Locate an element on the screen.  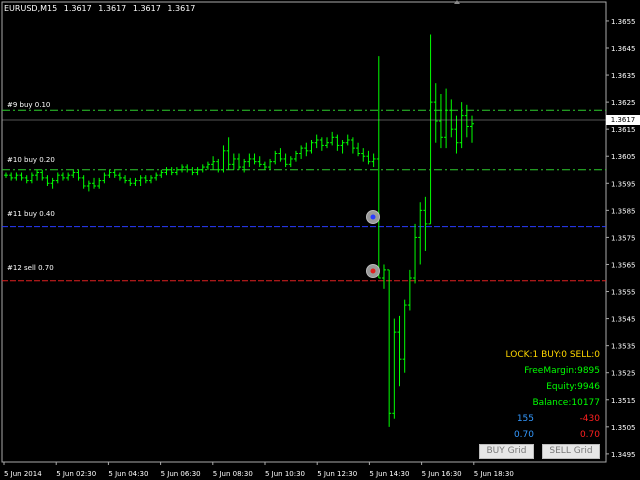
ohlc-high: 1.3617 is located at coordinates (112, 8).